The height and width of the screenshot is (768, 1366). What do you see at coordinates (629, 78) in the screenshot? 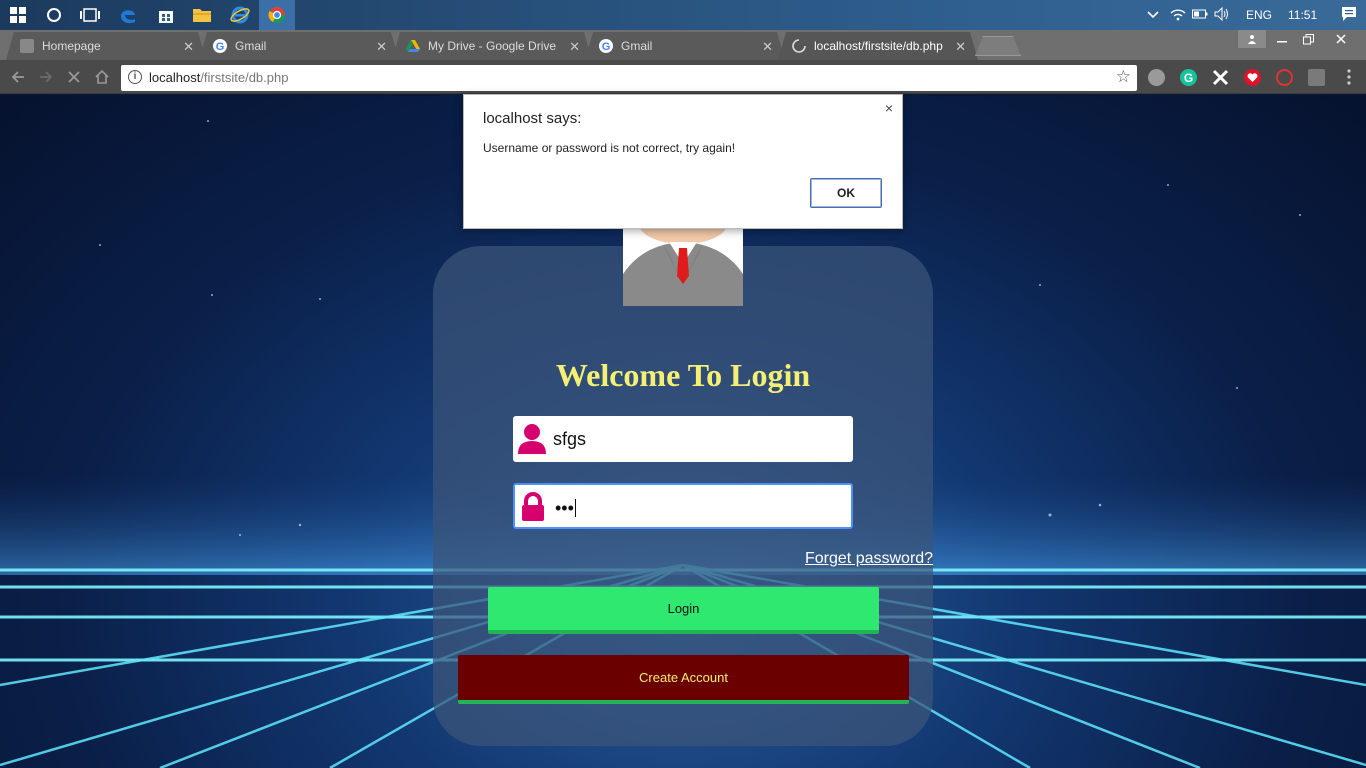
I see `address-bar: i localhost/firstsite/db.php ☆` at bounding box center [629, 78].